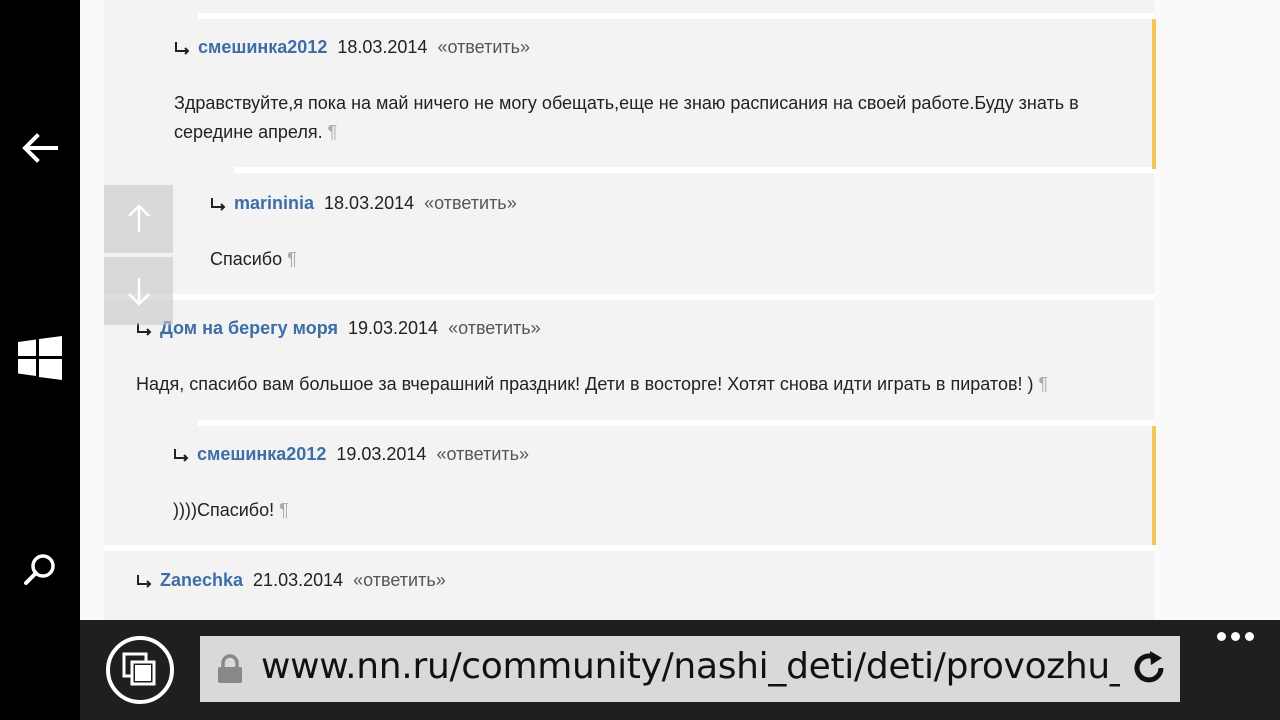  I want to click on system-nav-bar, so click(40, 360).